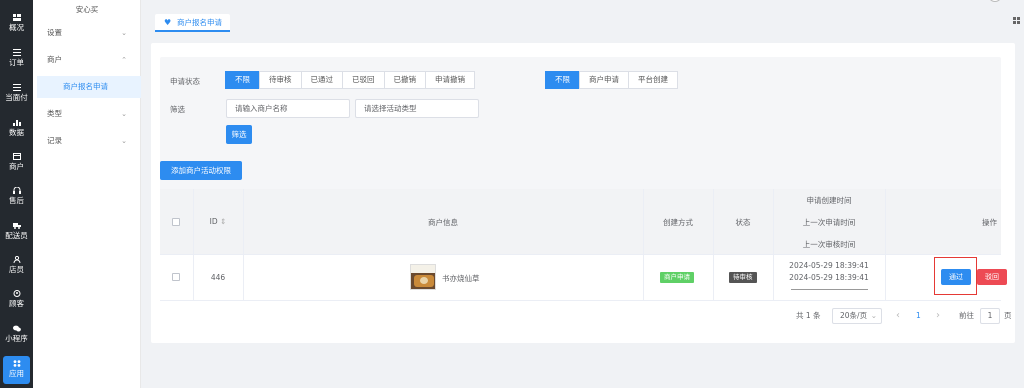 The image size is (1024, 388). I want to click on source-option-all: 不限, so click(562, 80).